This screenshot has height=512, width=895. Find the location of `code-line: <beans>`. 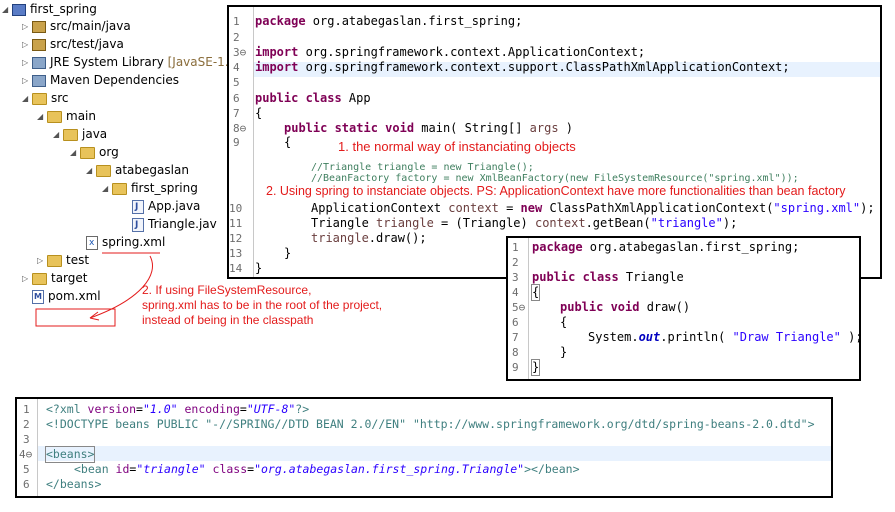

code-line: <beans> is located at coordinates (70, 454).